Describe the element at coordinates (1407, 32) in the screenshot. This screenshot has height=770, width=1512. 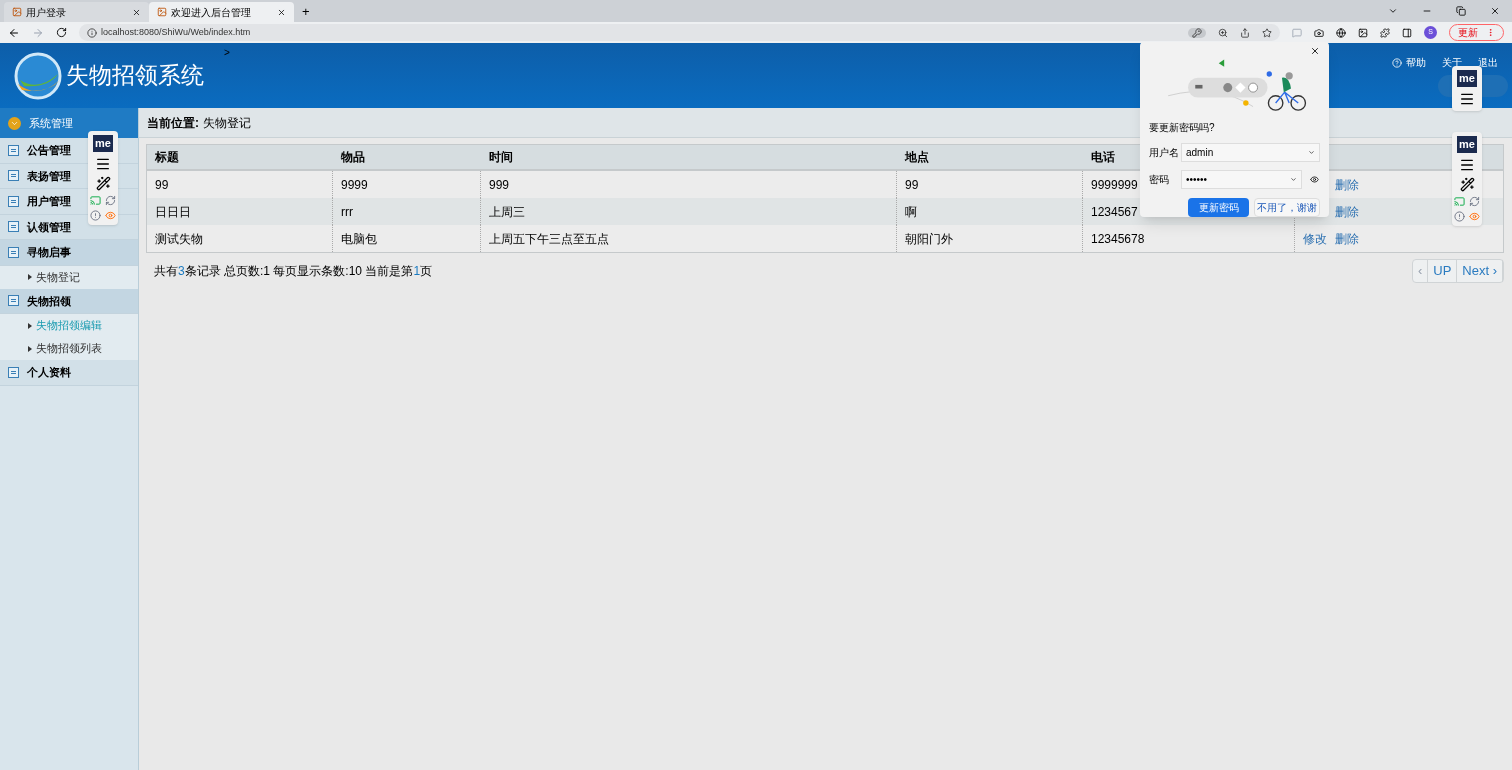
I see `side-panel-icon` at that location.